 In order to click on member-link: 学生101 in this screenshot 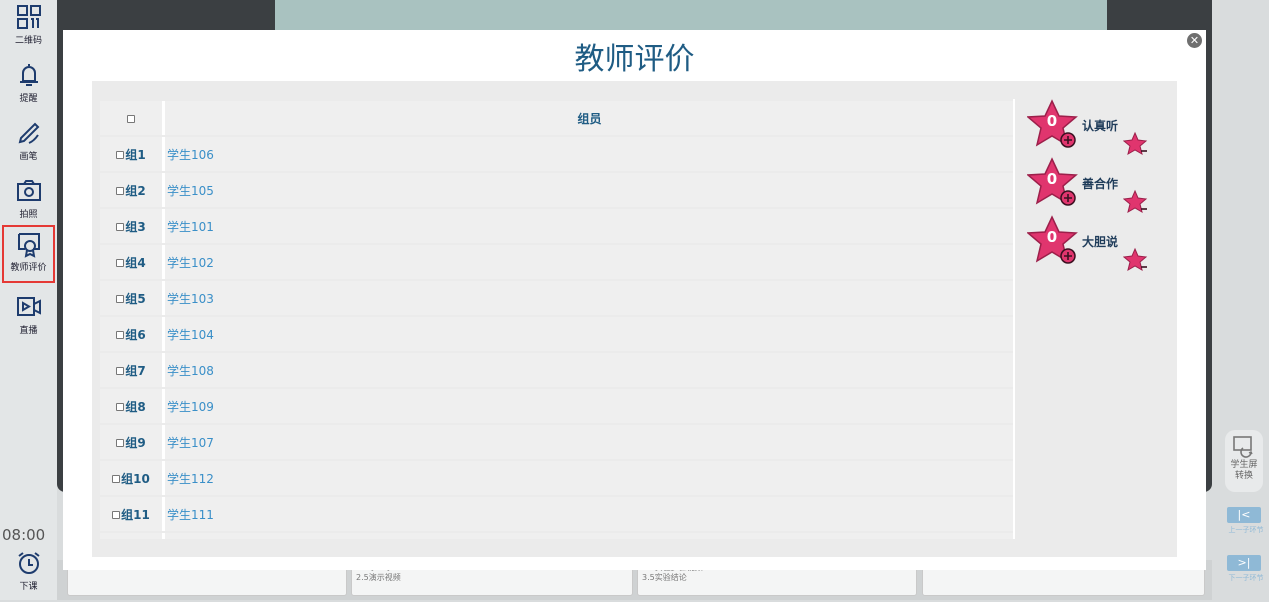, I will do `click(190, 227)`.